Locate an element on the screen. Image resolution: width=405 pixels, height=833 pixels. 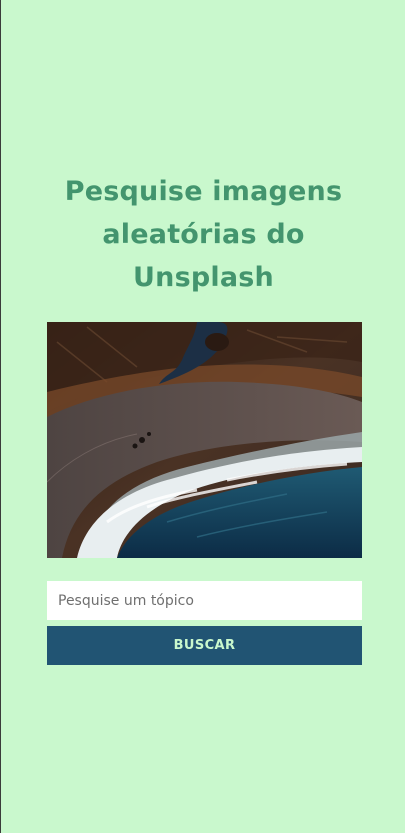
search-button: BUSCAR is located at coordinates (204, 645).